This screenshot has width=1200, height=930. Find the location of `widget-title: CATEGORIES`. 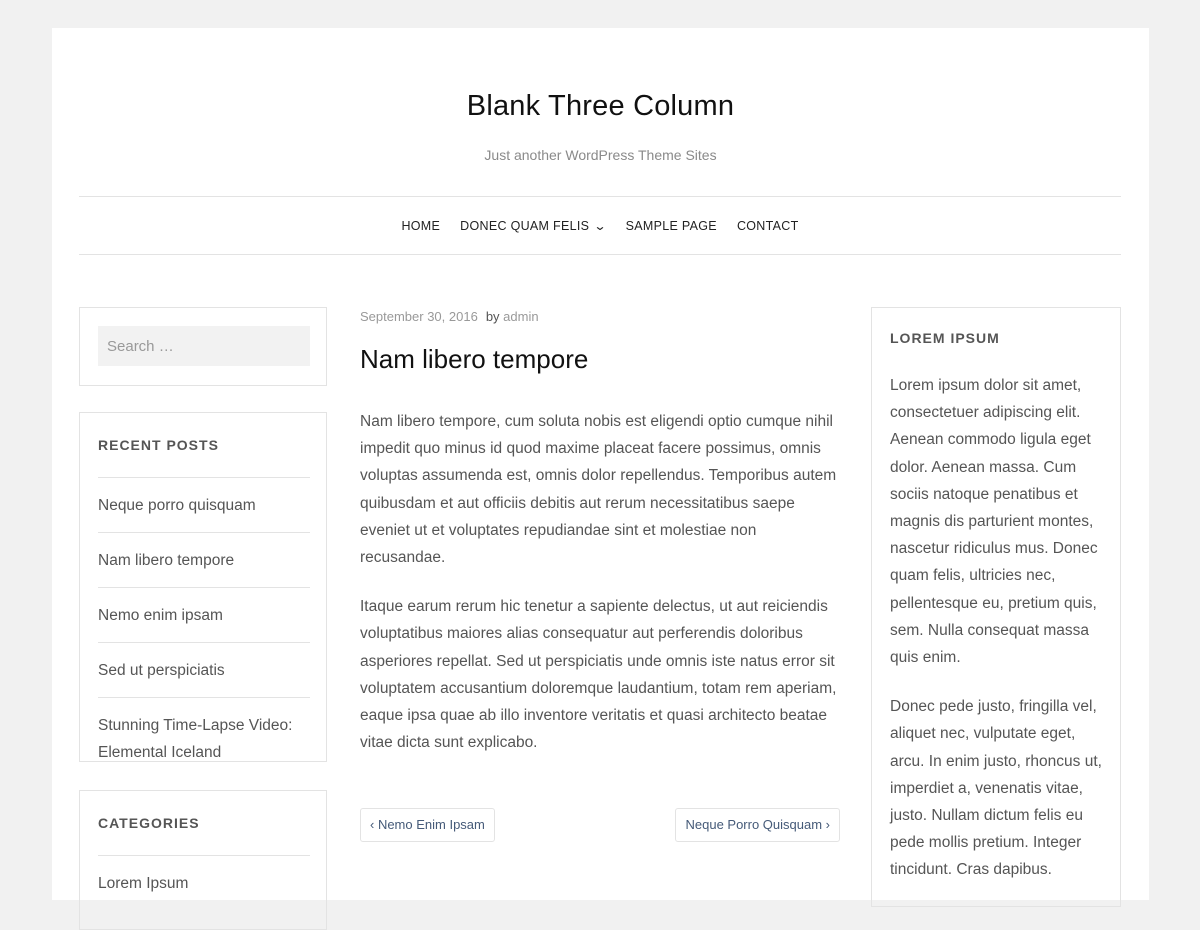

widget-title: CATEGORIES is located at coordinates (149, 823).